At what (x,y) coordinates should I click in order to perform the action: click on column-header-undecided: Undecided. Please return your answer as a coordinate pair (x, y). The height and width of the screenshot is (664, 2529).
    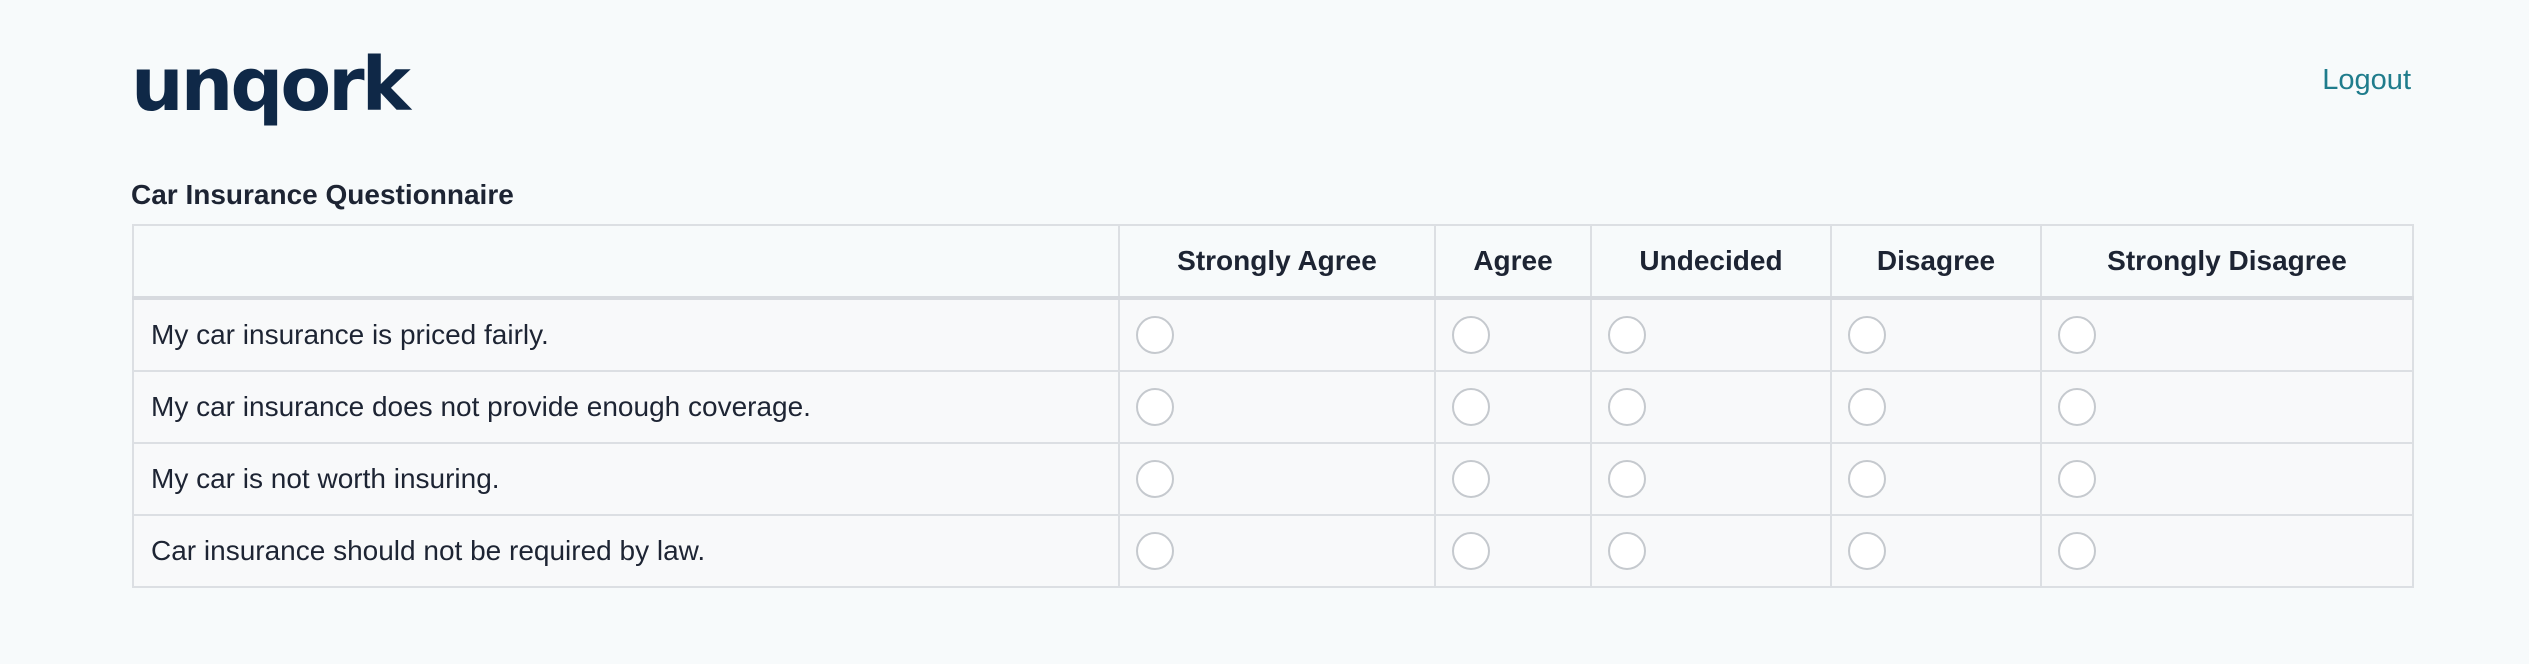
    Looking at the image, I should click on (1711, 262).